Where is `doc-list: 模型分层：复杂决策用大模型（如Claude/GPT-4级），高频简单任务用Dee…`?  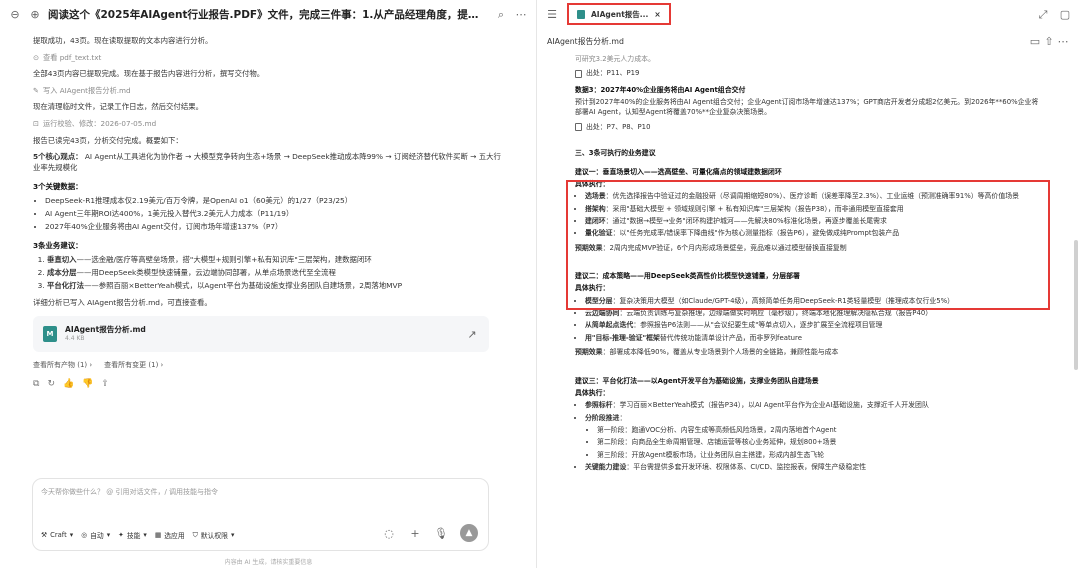 doc-list: 模型分层：复杂决策用大模型（如Claude/GPT-4级），高频简单任务用Dee… is located at coordinates (814, 319).